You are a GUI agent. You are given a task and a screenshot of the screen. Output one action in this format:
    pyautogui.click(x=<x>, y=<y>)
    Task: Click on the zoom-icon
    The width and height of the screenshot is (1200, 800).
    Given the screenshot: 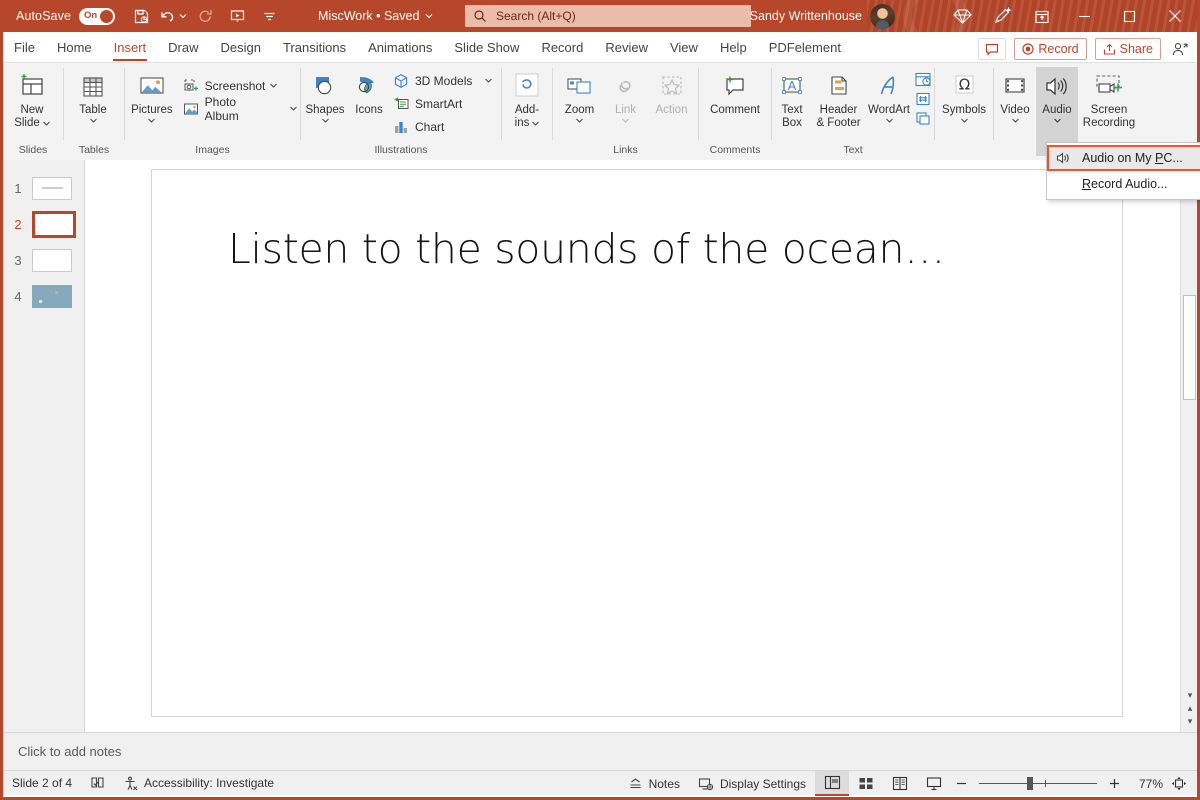 What is the action you would take?
    pyautogui.click(x=580, y=87)
    